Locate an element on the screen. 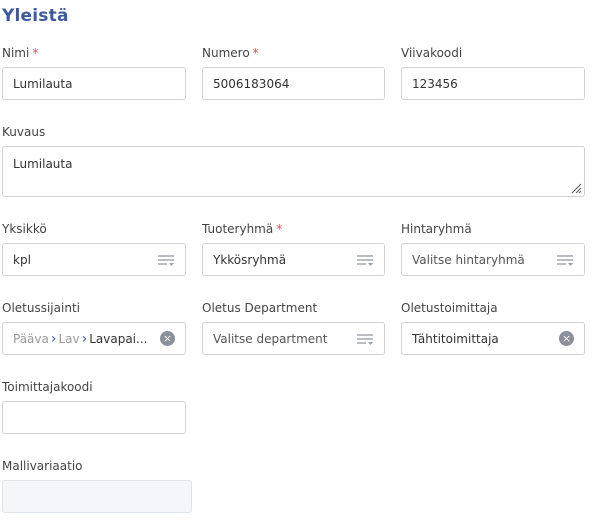 The width and height of the screenshot is (596, 520). viivakoodi-field: 123456 is located at coordinates (493, 83).